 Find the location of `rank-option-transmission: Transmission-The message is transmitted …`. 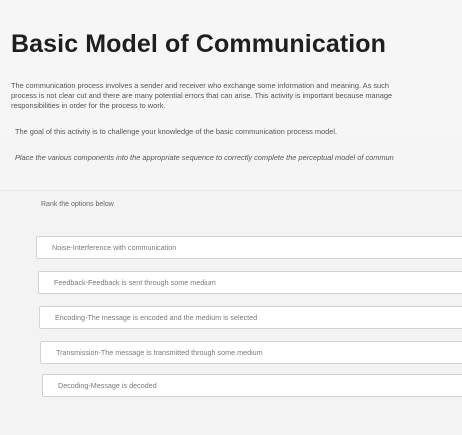

rank-option-transmission: Transmission-The message is transmitted … is located at coordinates (251, 352).